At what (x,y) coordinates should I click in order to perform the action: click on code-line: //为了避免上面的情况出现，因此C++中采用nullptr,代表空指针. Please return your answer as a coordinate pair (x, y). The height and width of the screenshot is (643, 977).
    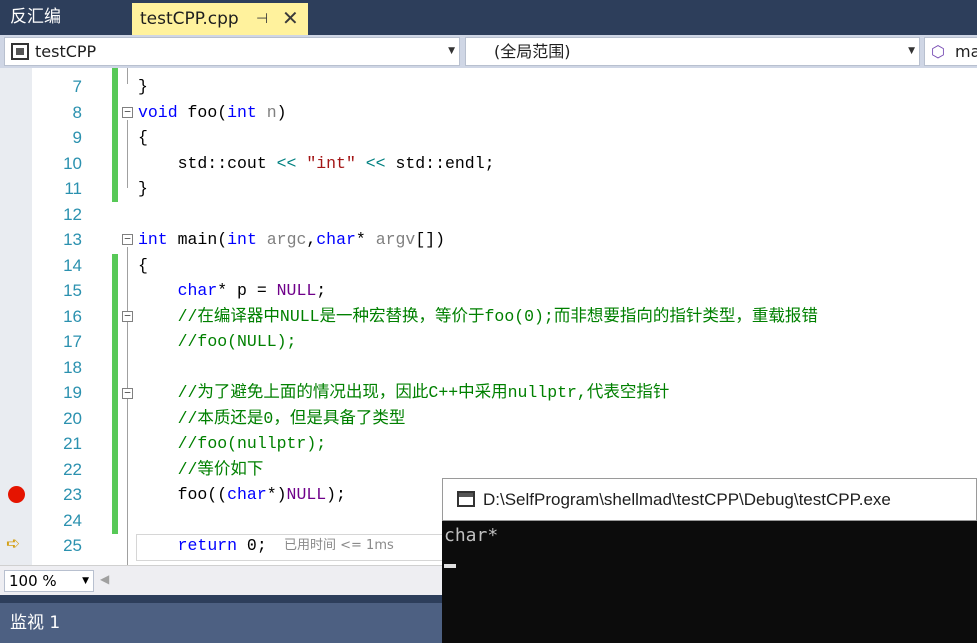
    Looking at the image, I should click on (423, 392).